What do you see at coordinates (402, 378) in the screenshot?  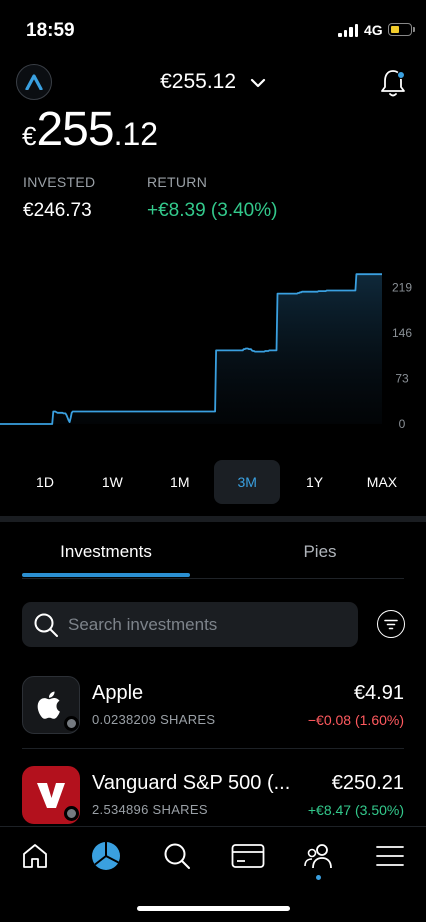 I see `y-tick-label: 73` at bounding box center [402, 378].